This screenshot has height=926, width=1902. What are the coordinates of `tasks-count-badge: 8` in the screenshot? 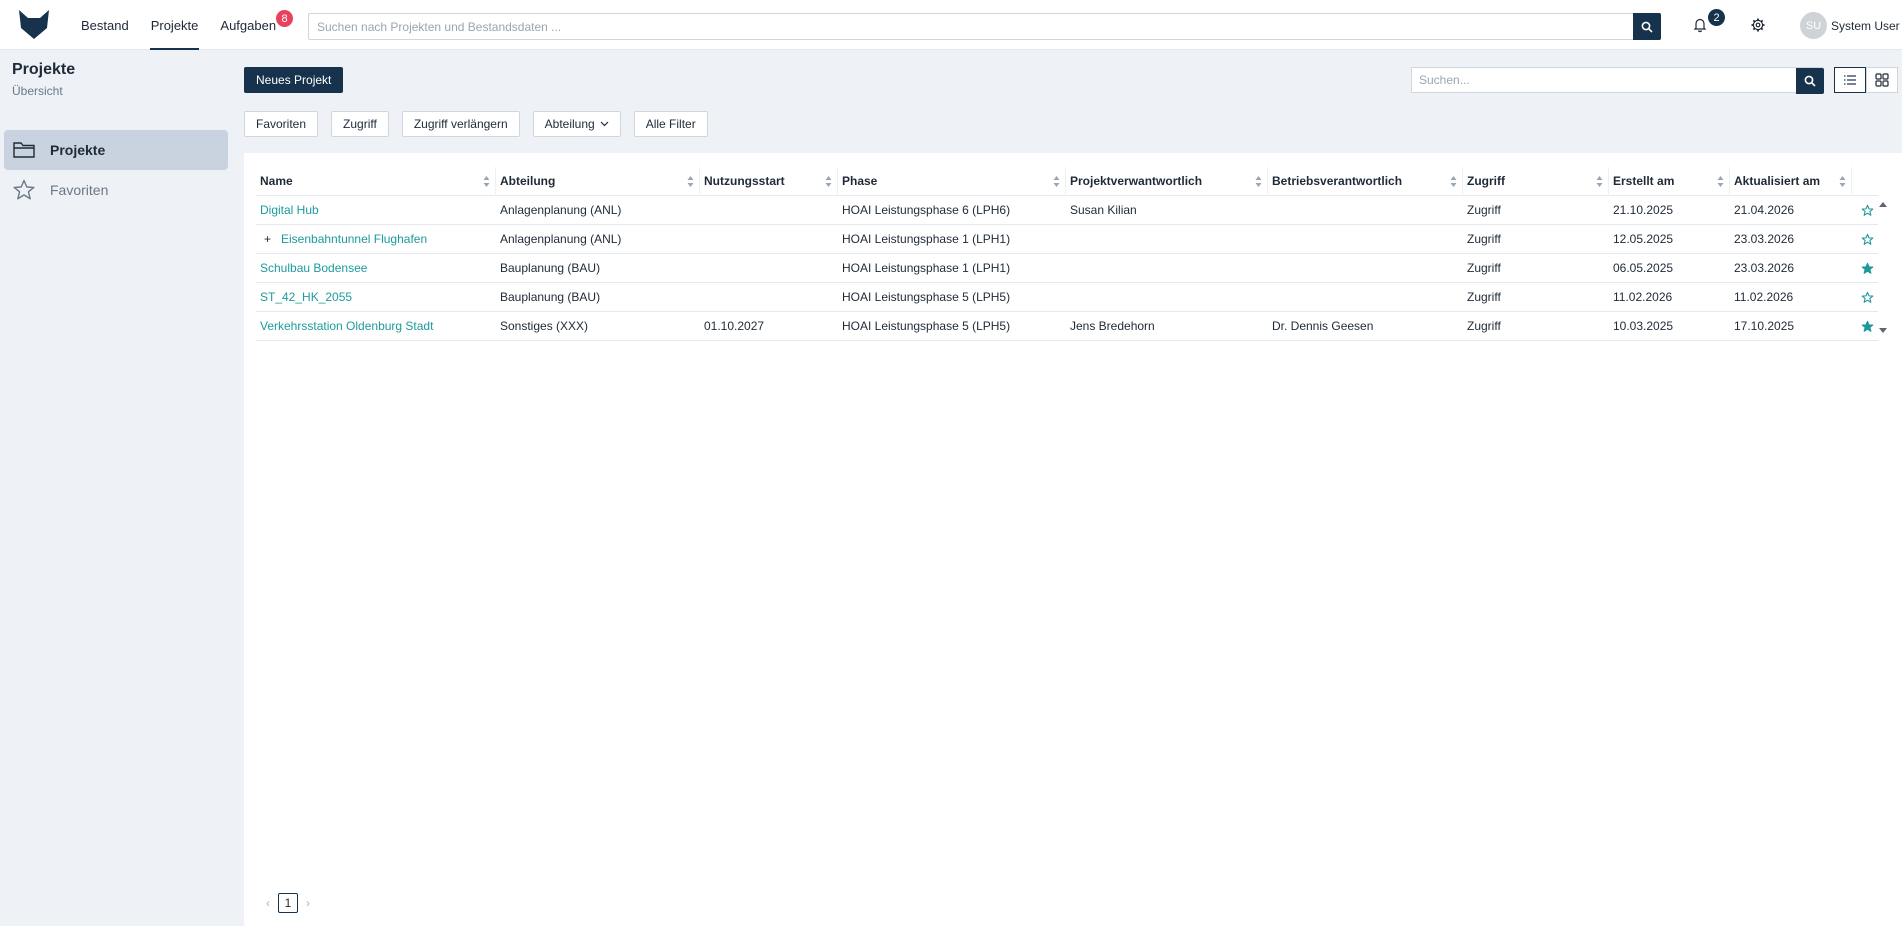 It's located at (285, 18).